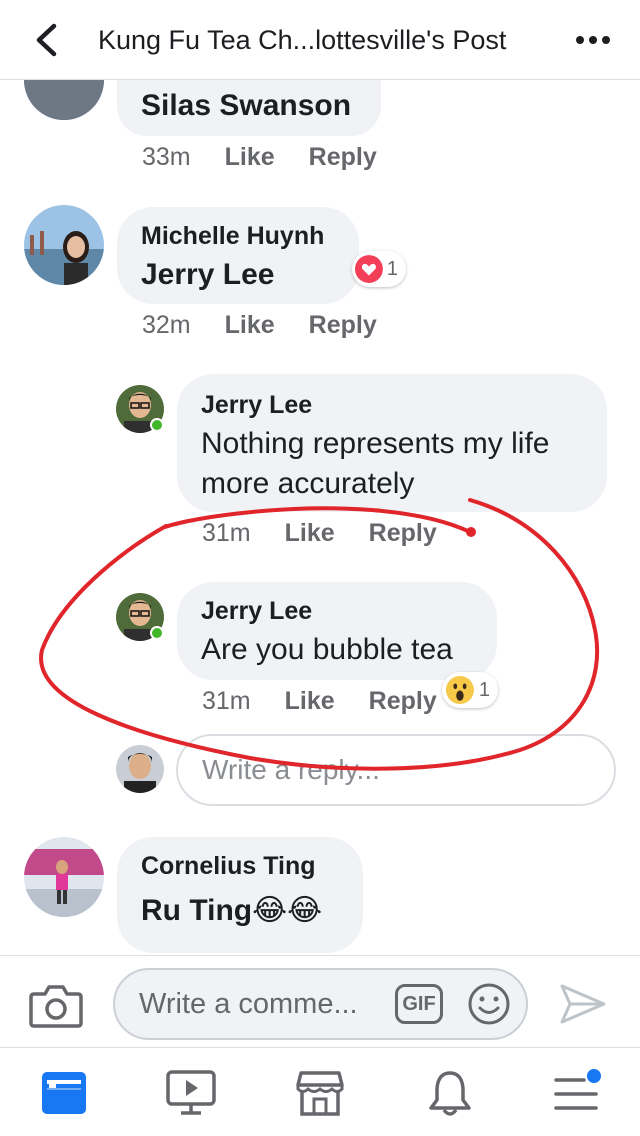 The width and height of the screenshot is (640, 1136). I want to click on current-user-avatar, so click(140, 769).